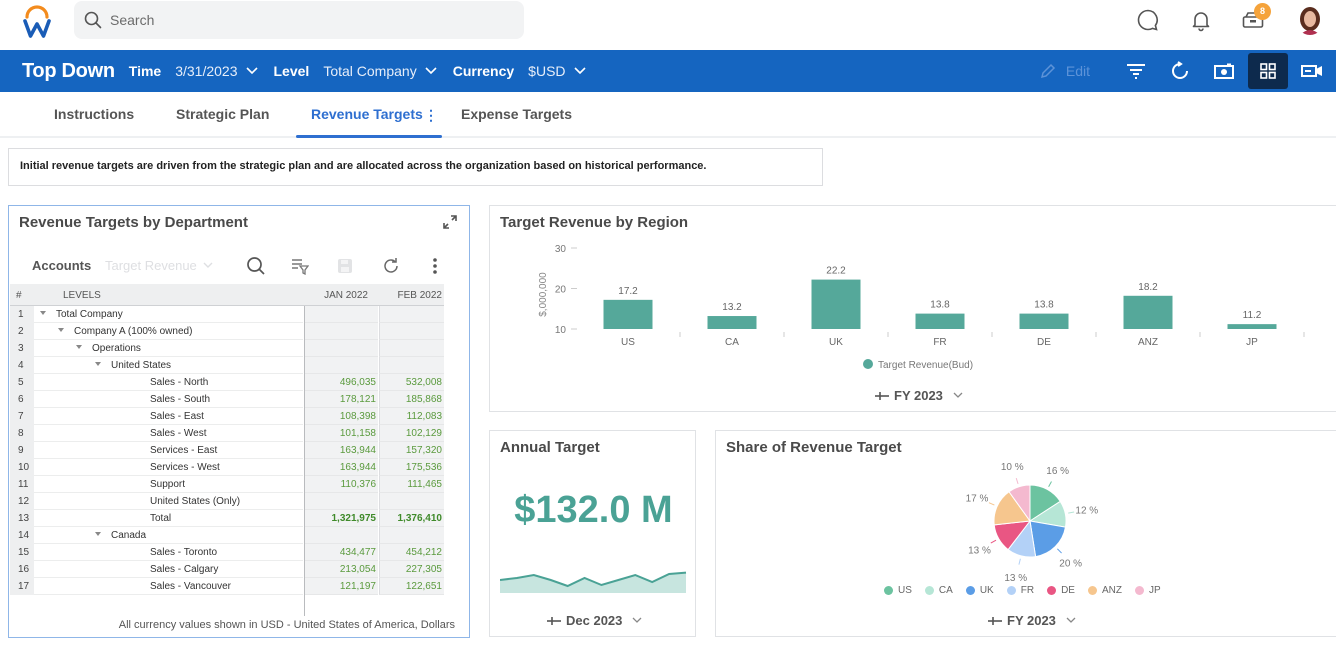 The image size is (1336, 658). What do you see at coordinates (411, 586) in the screenshot?
I see `cell-feb-2022: 122,651` at bounding box center [411, 586].